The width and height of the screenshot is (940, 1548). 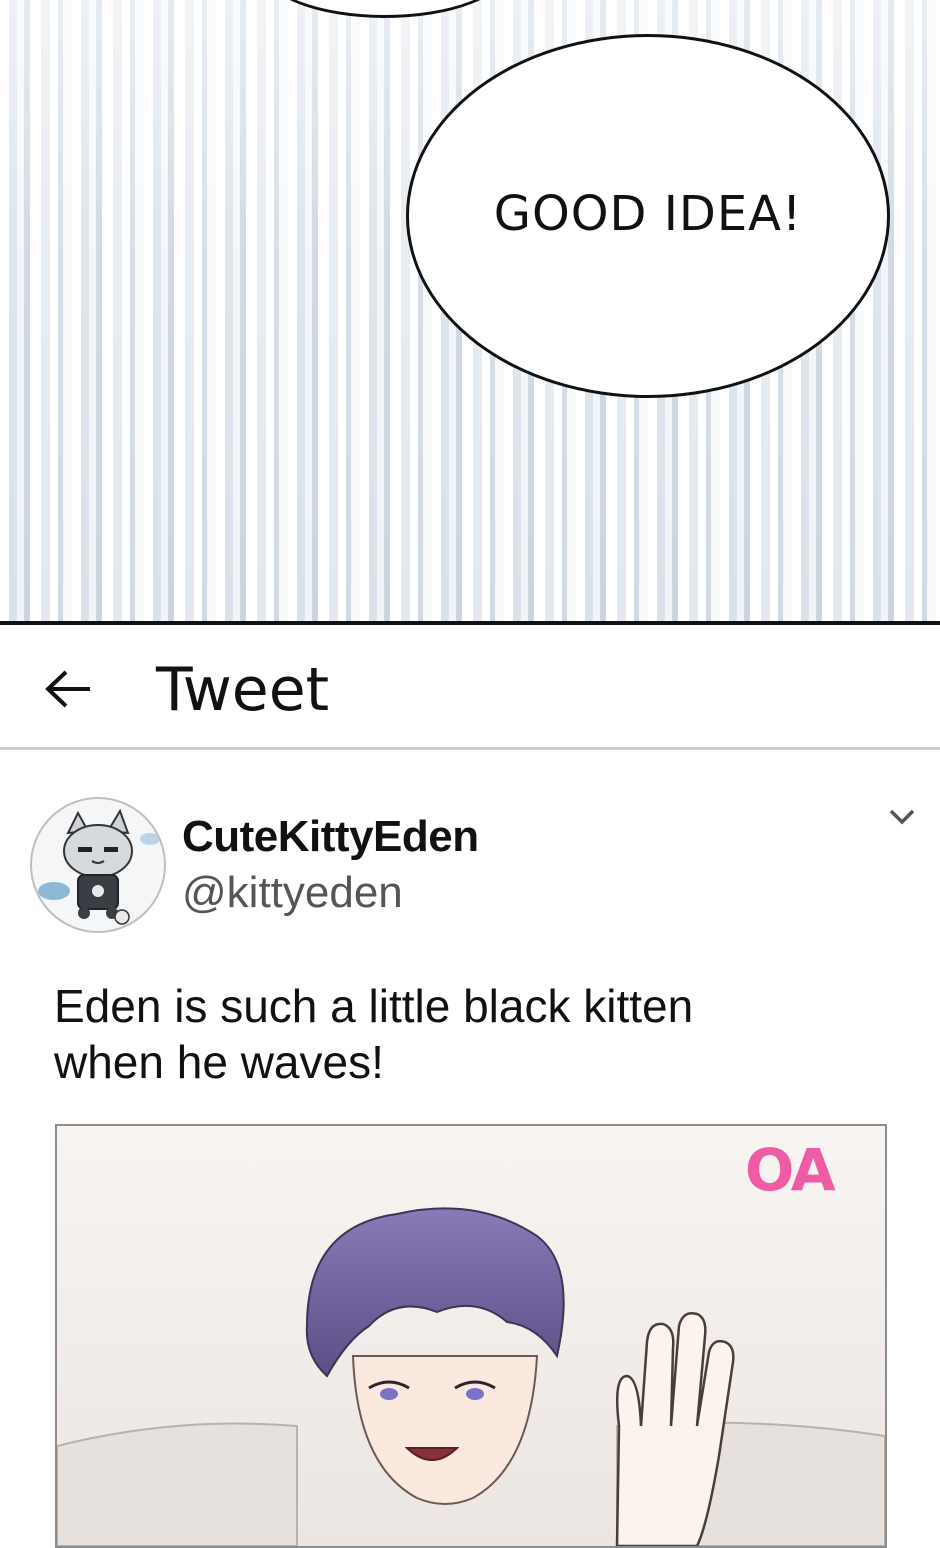 I want to click on watermark-logo: OA, so click(x=790, y=1170).